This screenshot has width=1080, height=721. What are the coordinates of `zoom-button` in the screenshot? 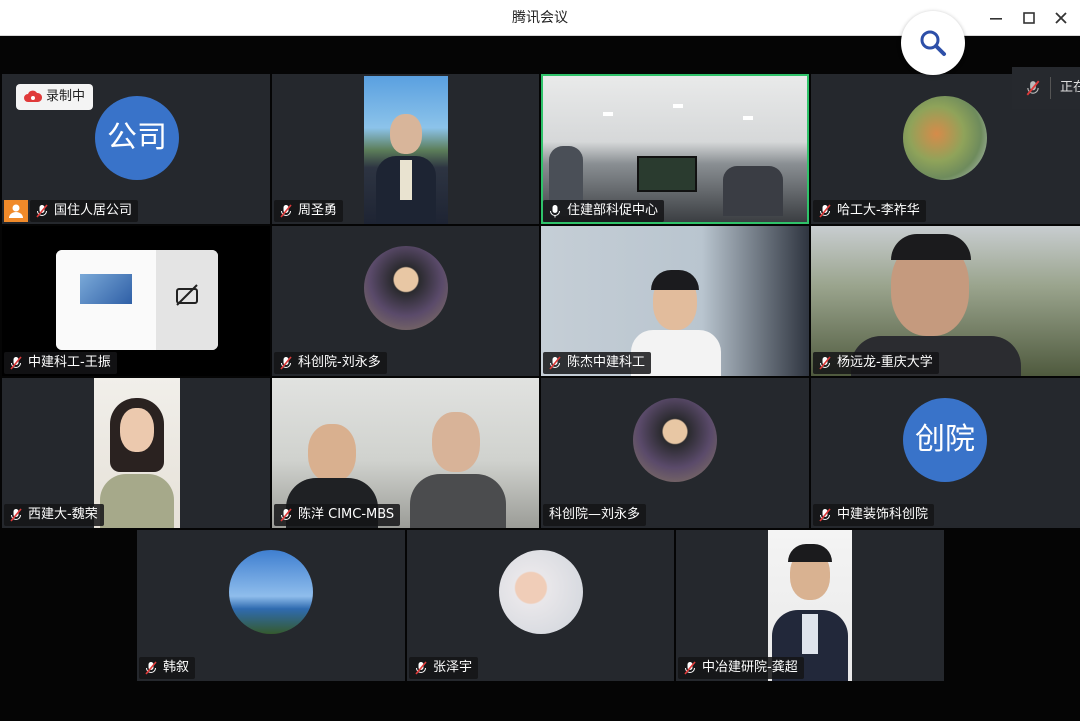 It's located at (933, 43).